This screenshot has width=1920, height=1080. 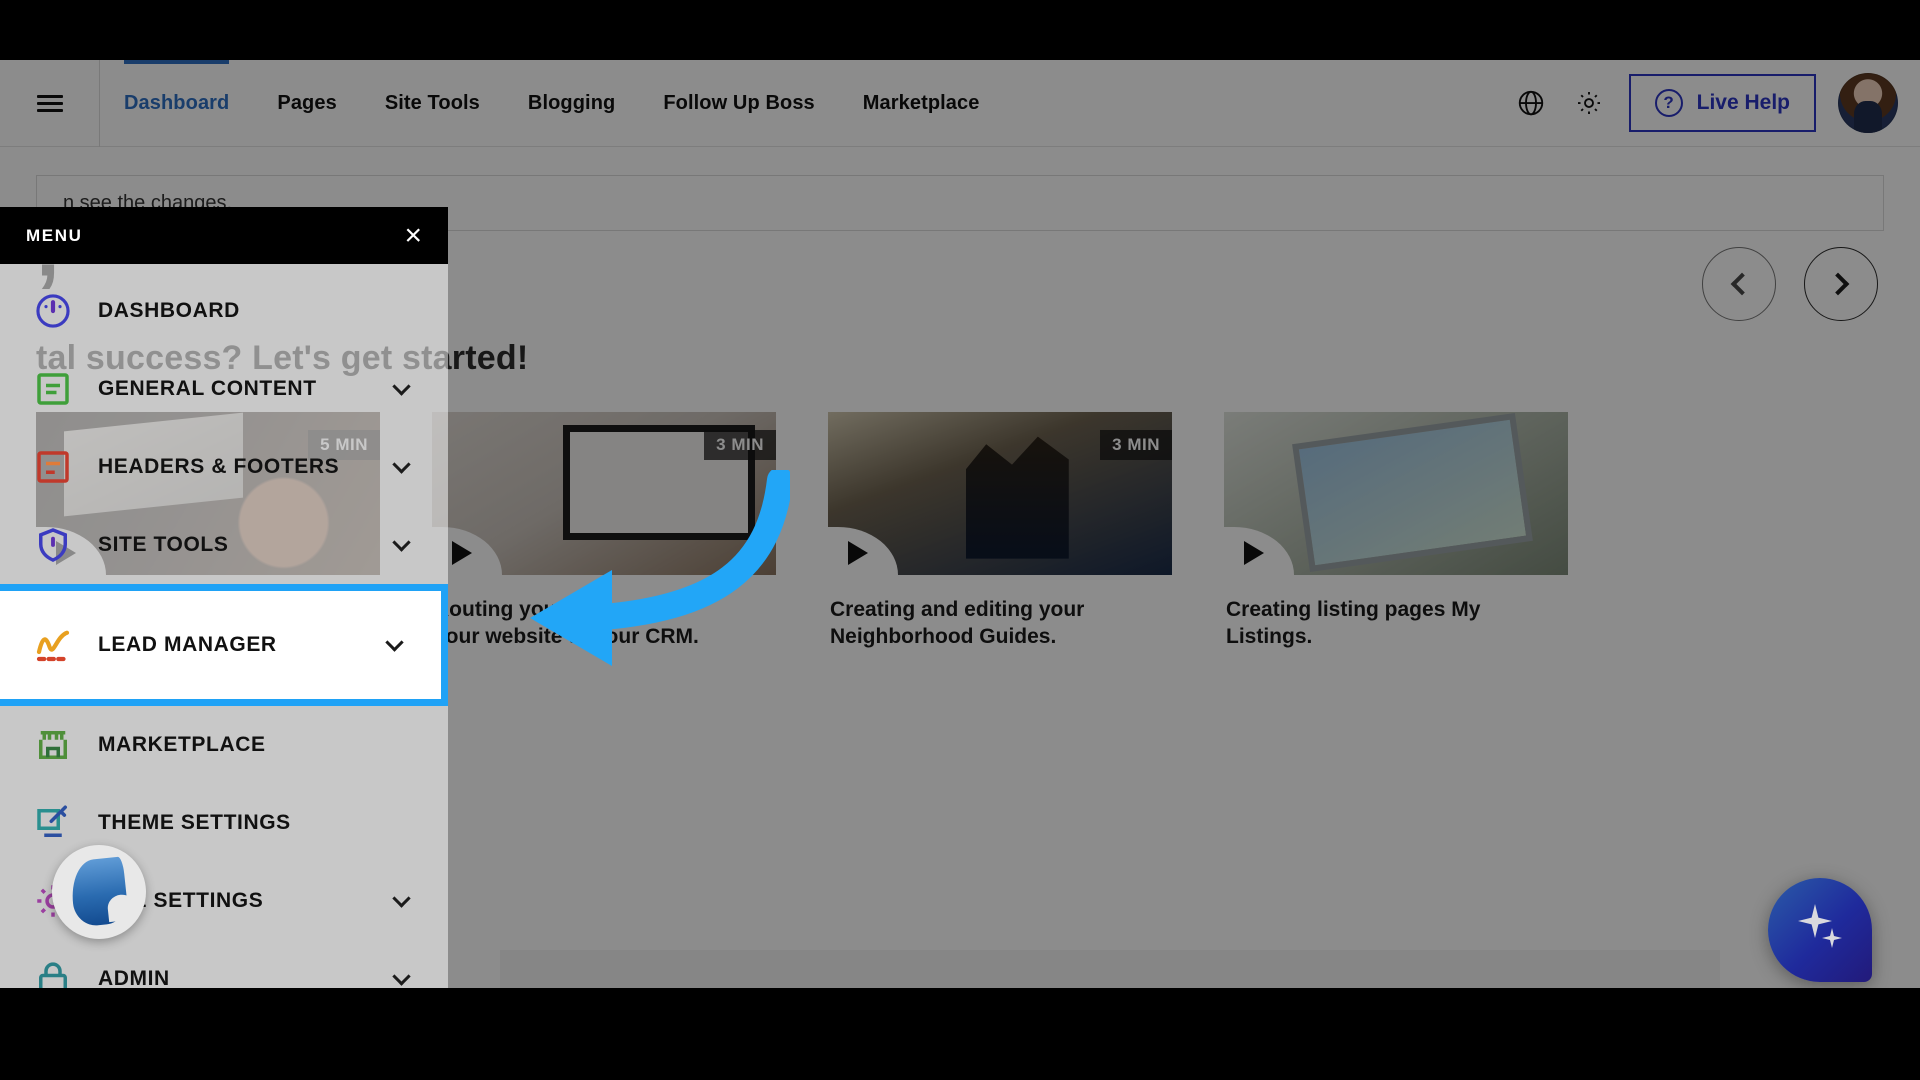 I want to click on sidebar-item-site-tools: SITE TOOLS, so click(x=224, y=545).